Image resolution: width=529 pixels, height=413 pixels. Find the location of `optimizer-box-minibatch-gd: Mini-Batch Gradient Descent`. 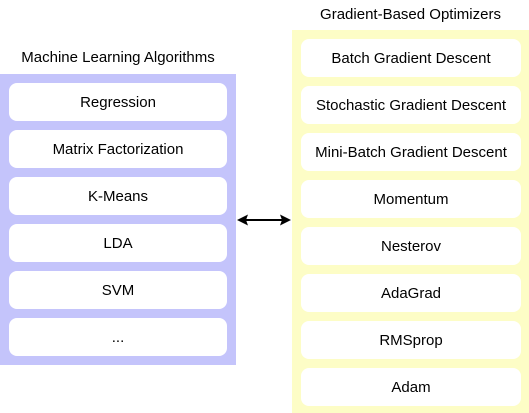

optimizer-box-minibatch-gd: Mini-Batch Gradient Descent is located at coordinates (411, 152).